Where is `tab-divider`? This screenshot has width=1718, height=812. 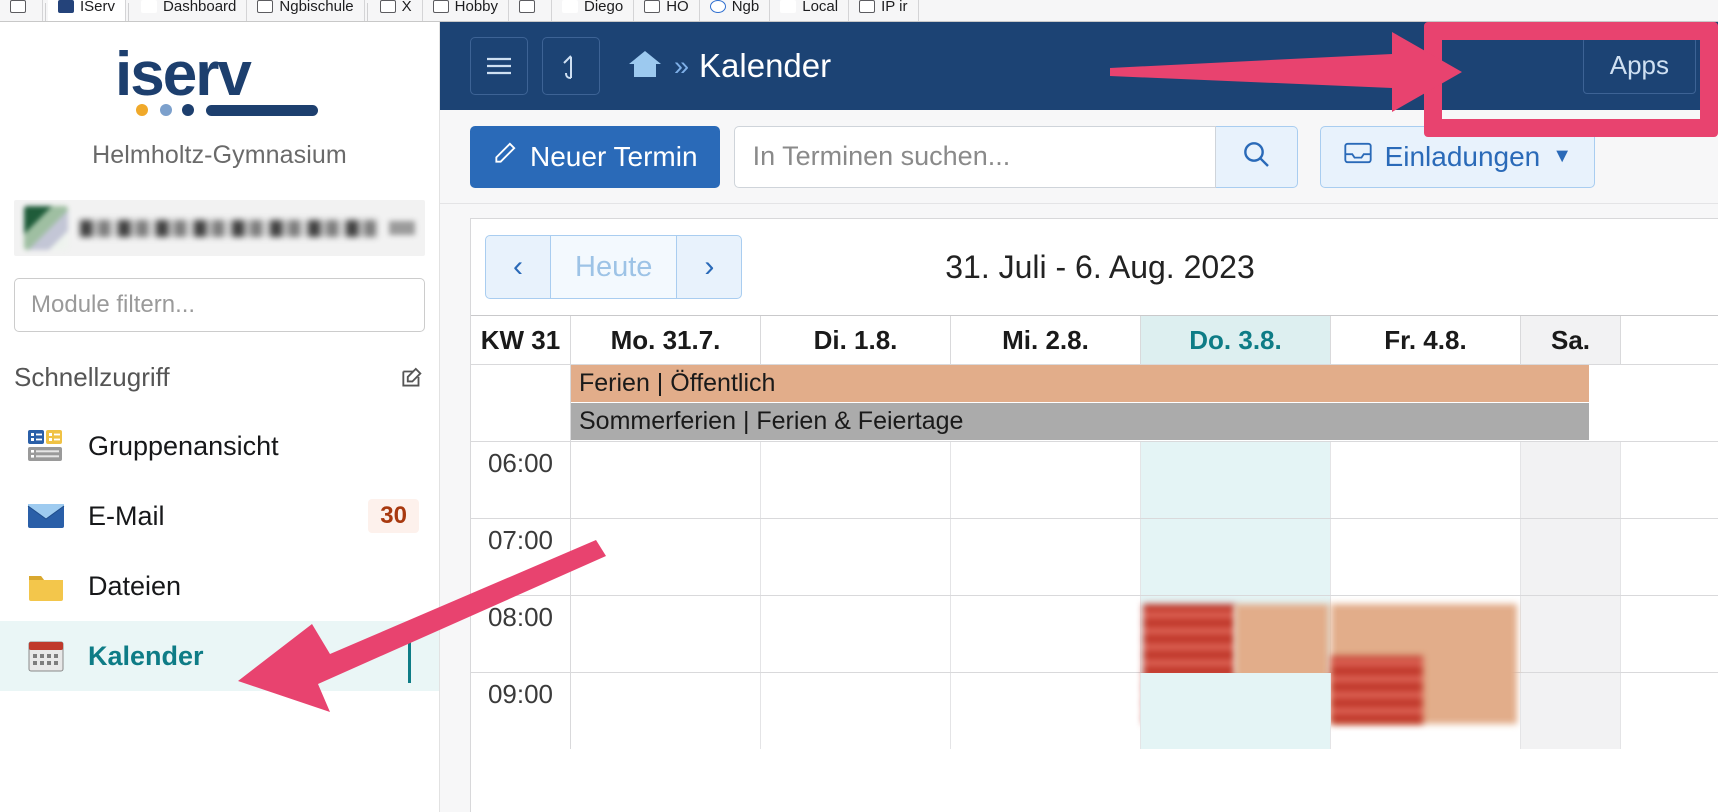
tab-divider is located at coordinates (129, 12).